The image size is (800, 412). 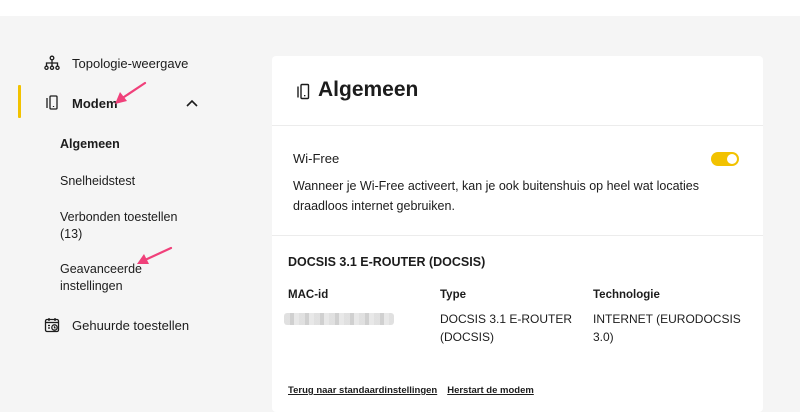 I want to click on technology-value-line2: 3.0), so click(x=603, y=337).